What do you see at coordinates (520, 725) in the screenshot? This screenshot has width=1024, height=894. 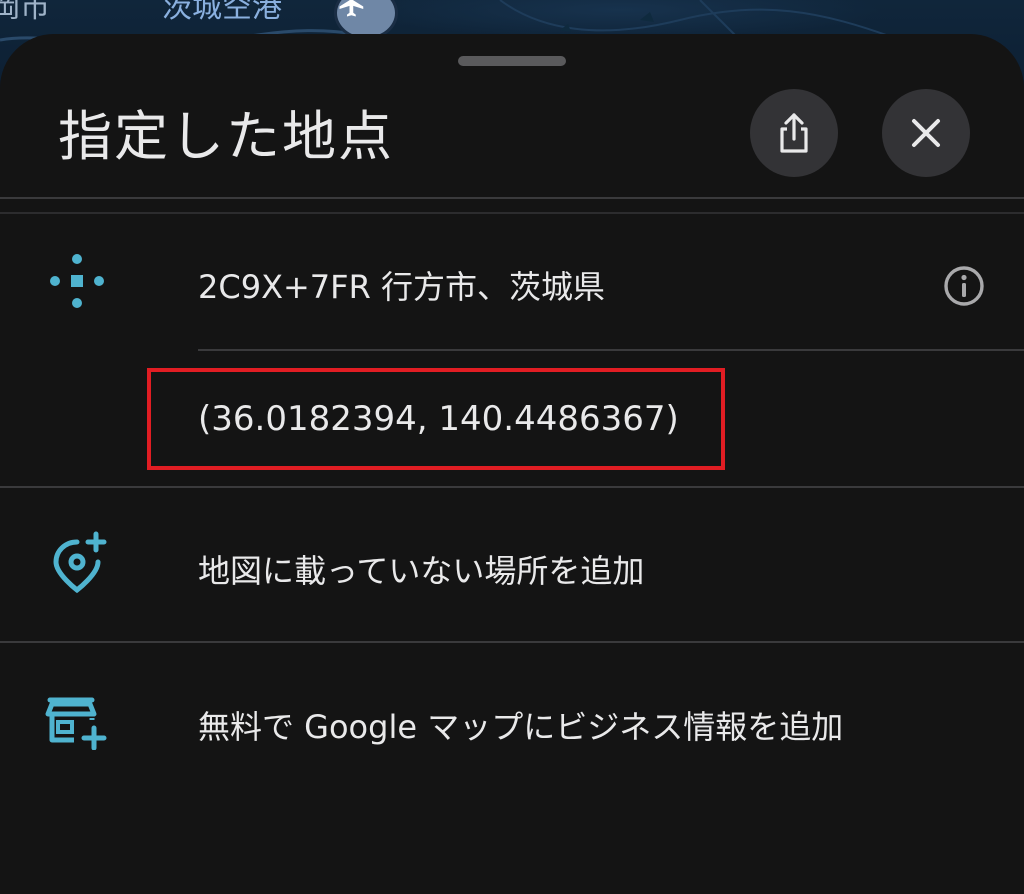 I see `add-business-link: 無料で Google マップにビジネス情報を追加` at bounding box center [520, 725].